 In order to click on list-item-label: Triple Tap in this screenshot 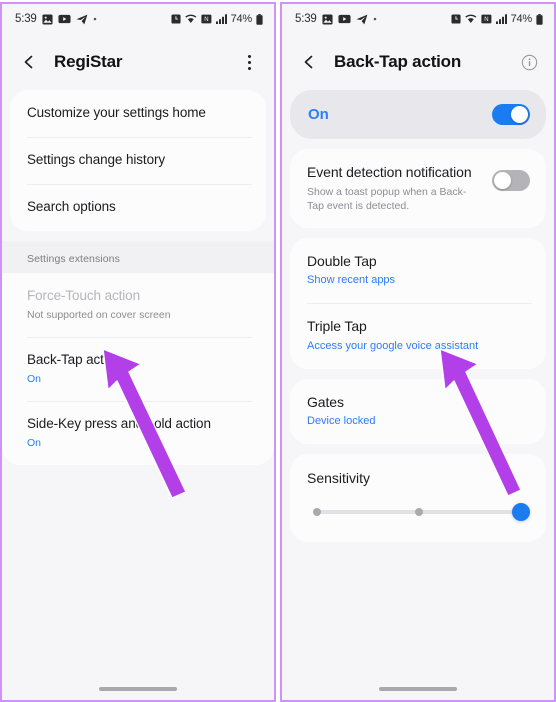, I will do `click(337, 326)`.